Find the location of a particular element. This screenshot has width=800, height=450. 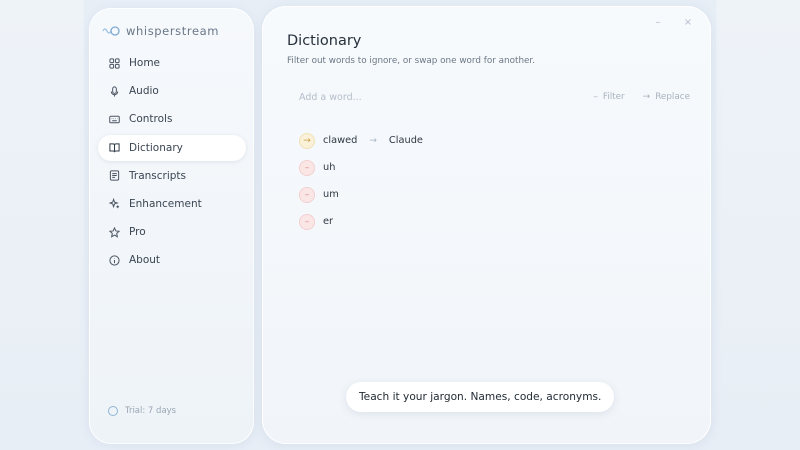

window-controls: – × is located at coordinates (673, 22).